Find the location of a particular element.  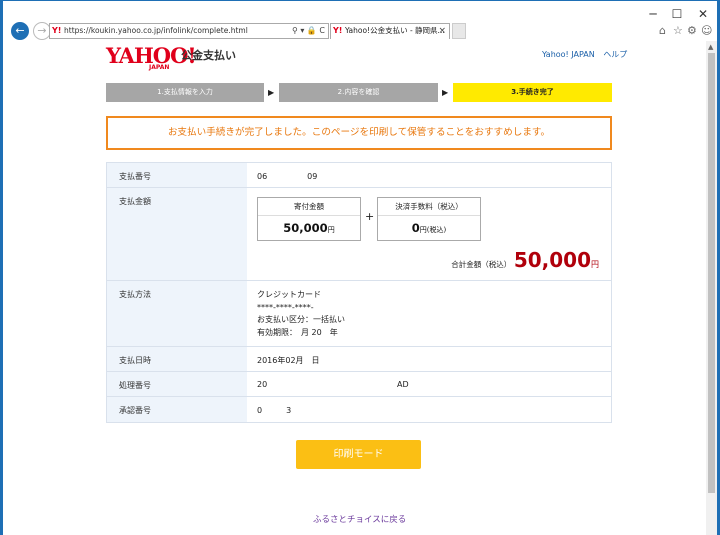

new-tab-button is located at coordinates (459, 31).